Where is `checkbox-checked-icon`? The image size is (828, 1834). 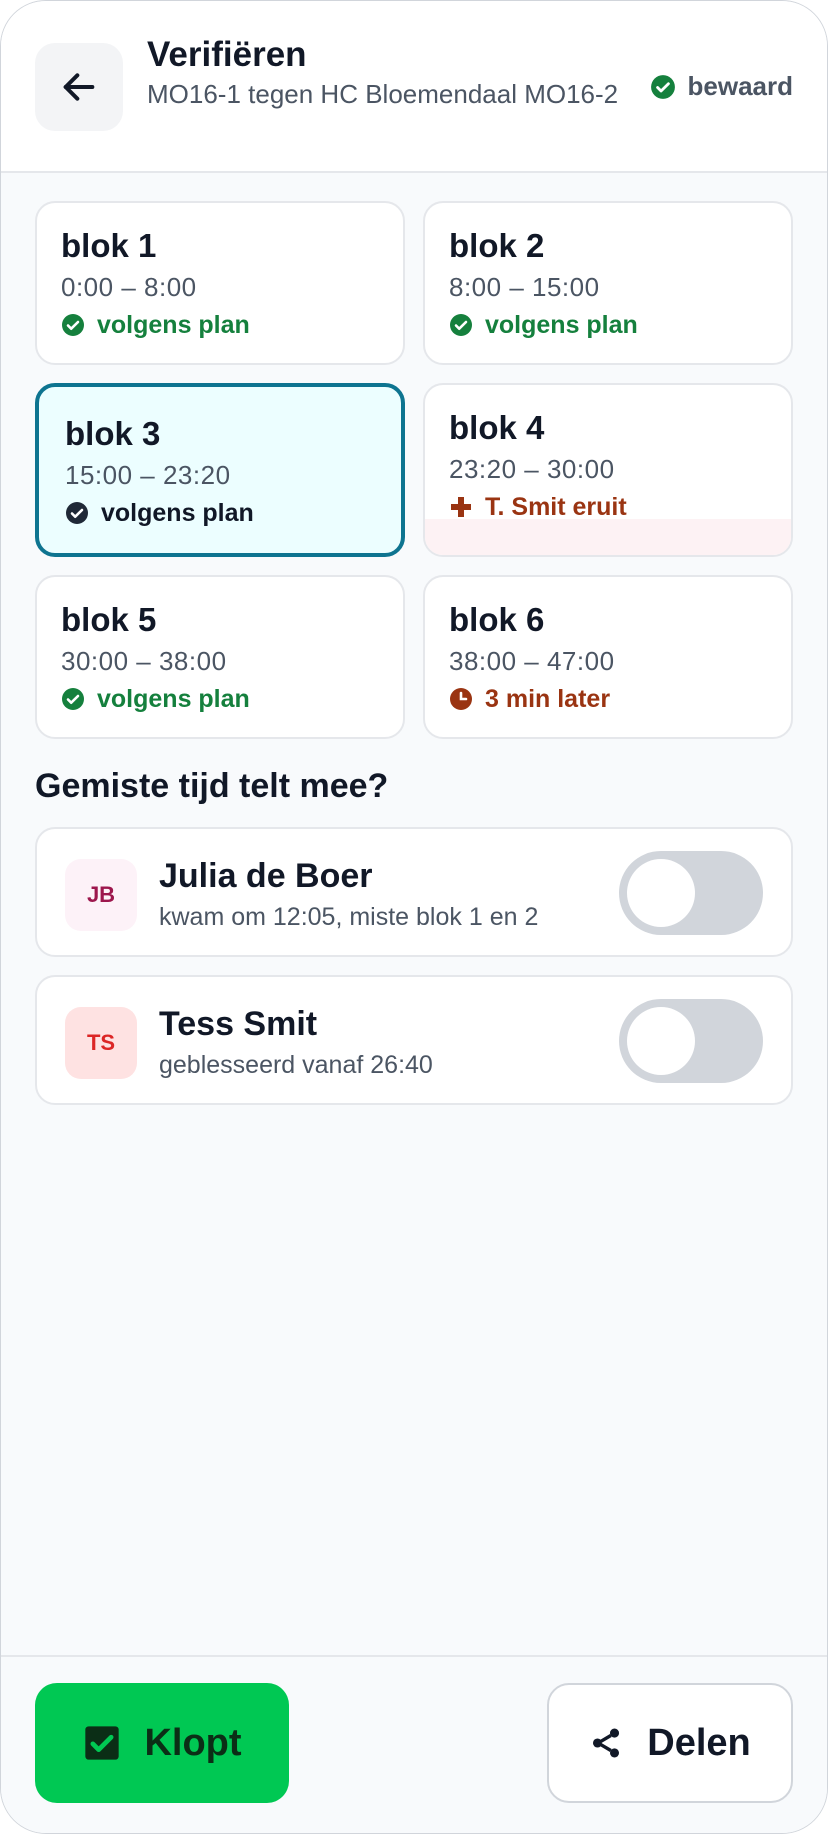 checkbox-checked-icon is located at coordinates (102, 1743).